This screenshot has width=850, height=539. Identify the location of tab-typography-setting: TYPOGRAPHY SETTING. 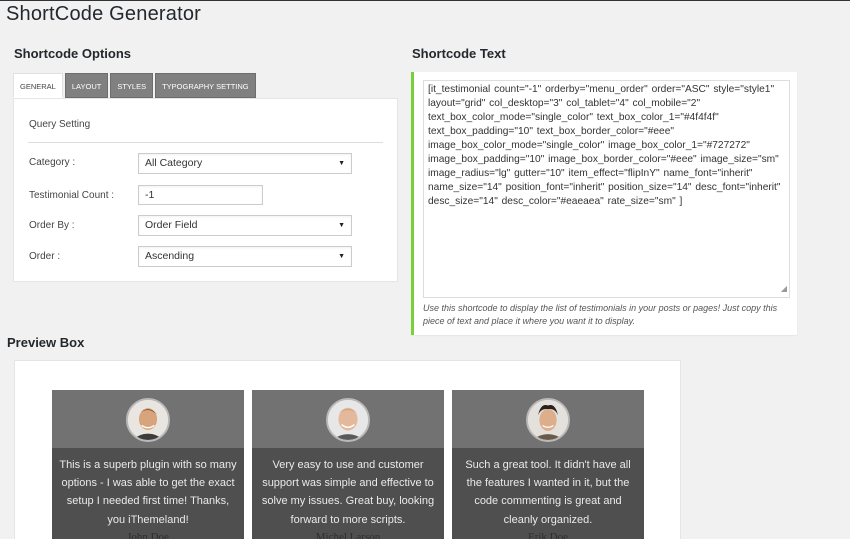
(205, 85).